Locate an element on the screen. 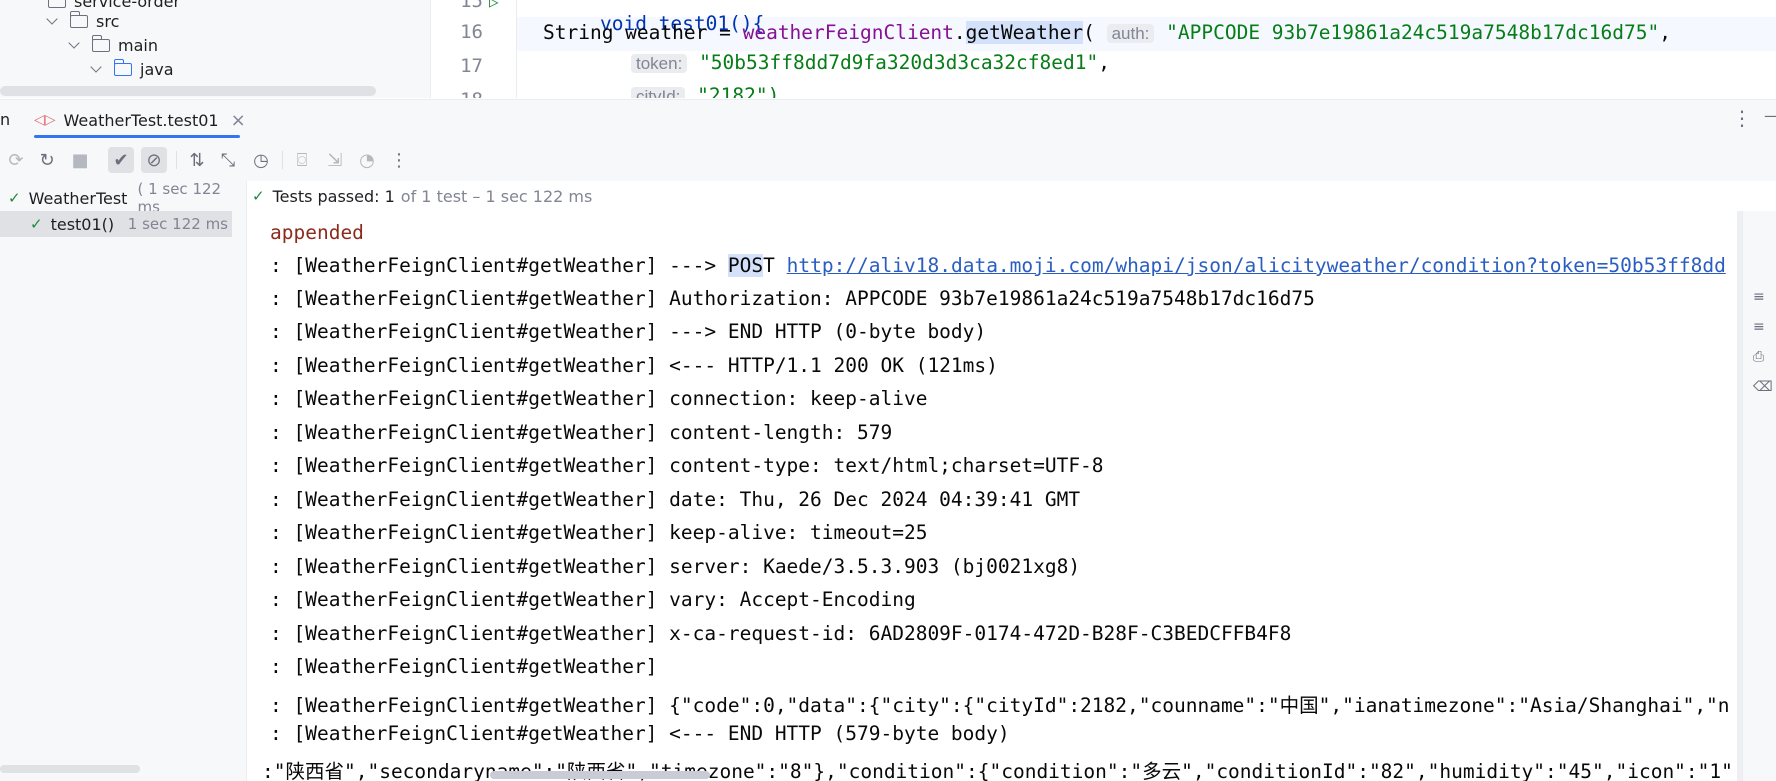  line-number: 16 is located at coordinates (471, 32).